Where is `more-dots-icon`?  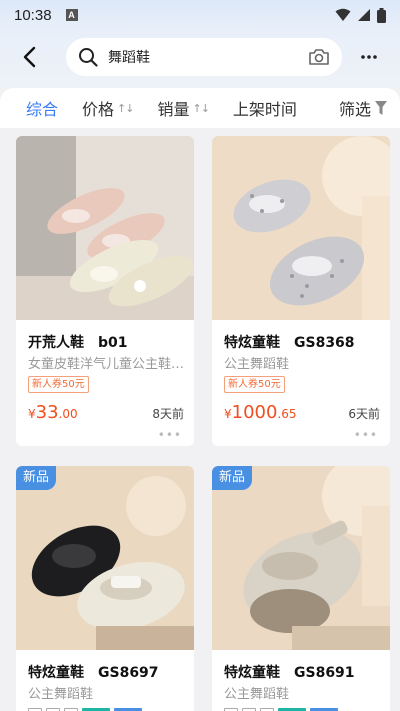 more-dots-icon is located at coordinates (369, 57).